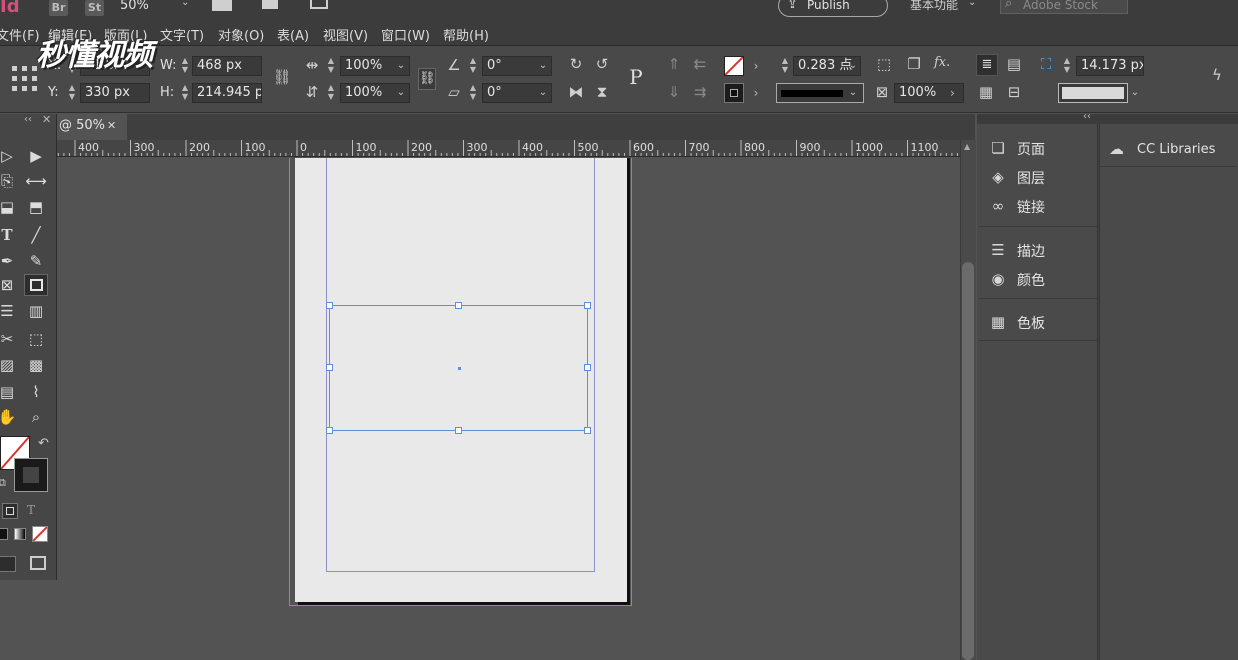 The image size is (1238, 660). I want to click on stroke-weight-spinner-icon: ▲ ▼, so click(785, 66).